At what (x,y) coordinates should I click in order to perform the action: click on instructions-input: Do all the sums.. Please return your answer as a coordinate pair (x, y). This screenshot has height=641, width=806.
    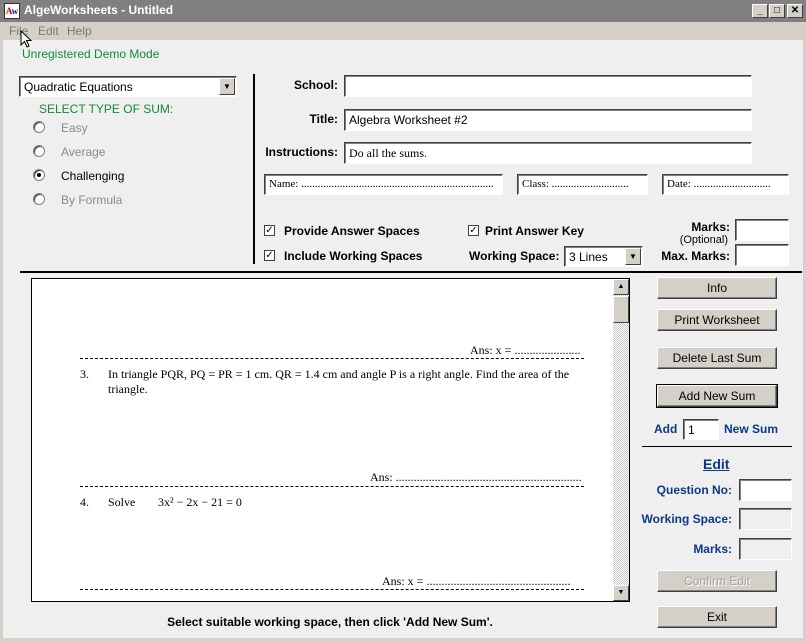
    Looking at the image, I should click on (548, 153).